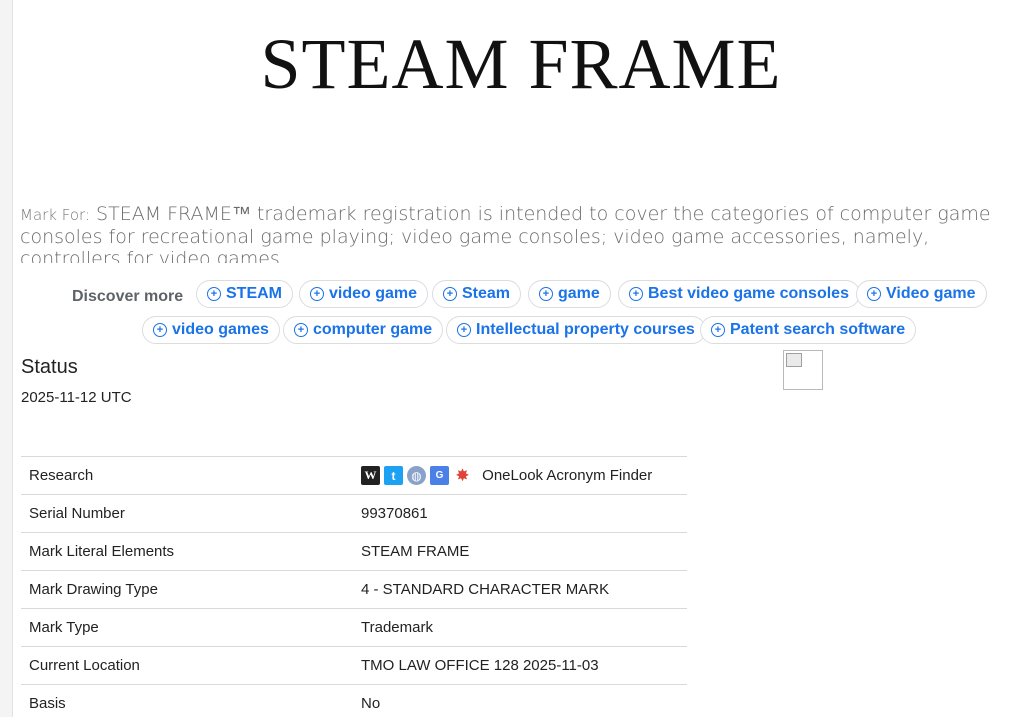 This screenshot has height=717, width=1017. I want to click on chip-label: video game, so click(373, 293).